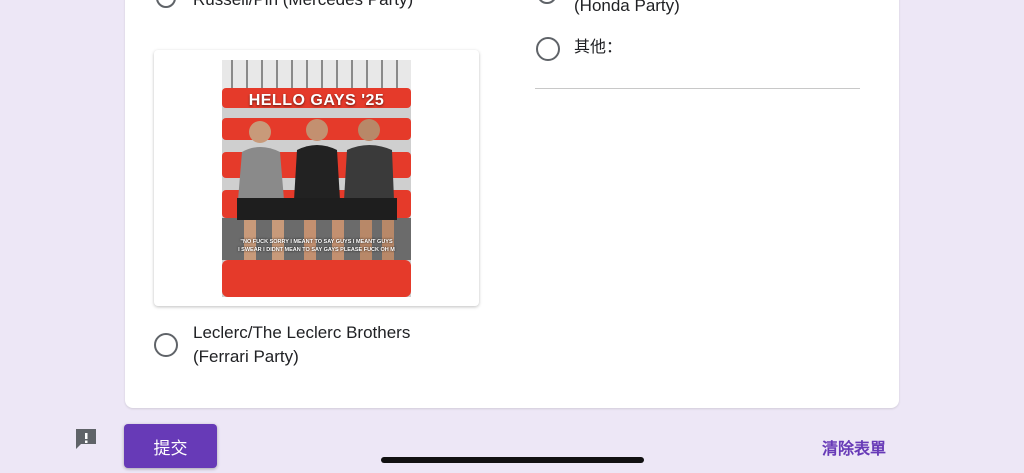 This screenshot has height=473, width=1024. I want to click on radio-other, so click(548, 49).